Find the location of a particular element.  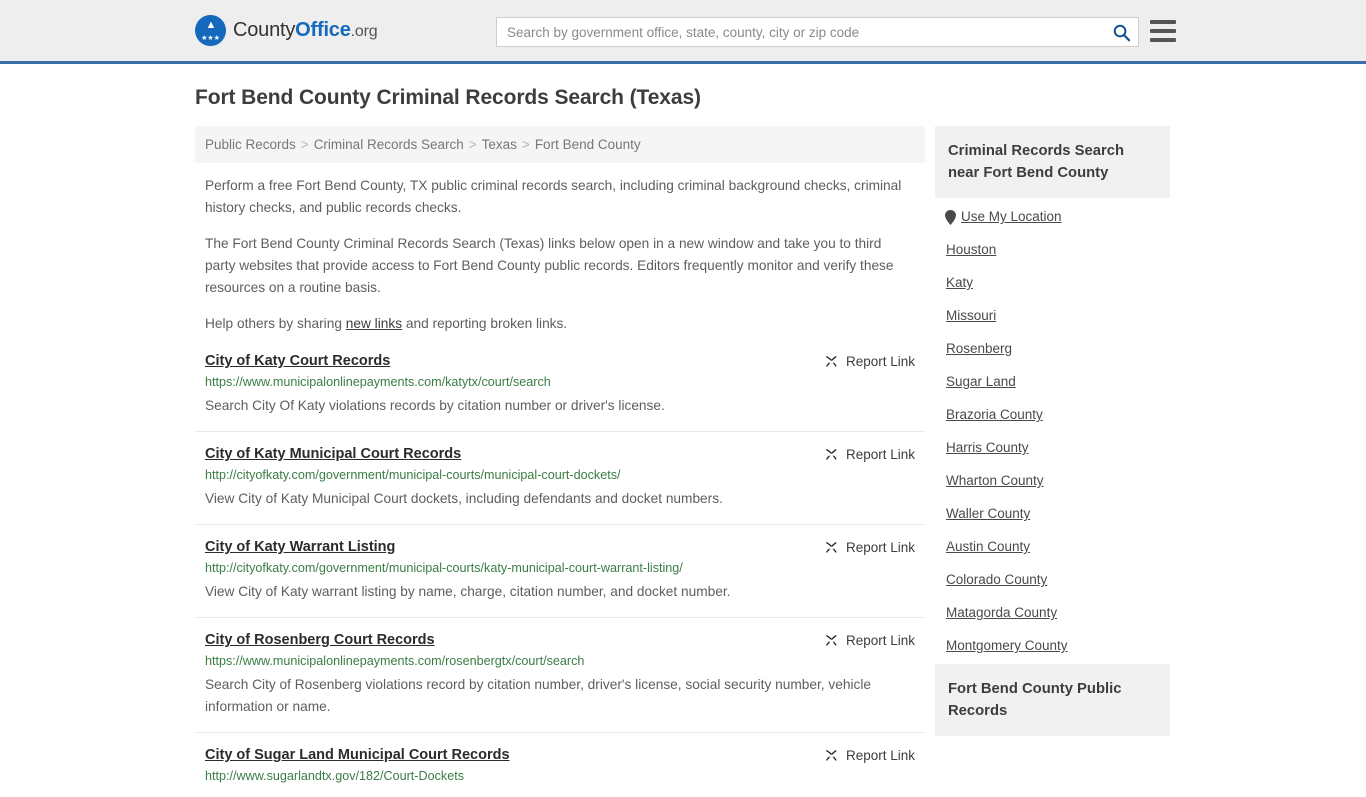

brand-text: CountyOffice.org is located at coordinates (305, 30).